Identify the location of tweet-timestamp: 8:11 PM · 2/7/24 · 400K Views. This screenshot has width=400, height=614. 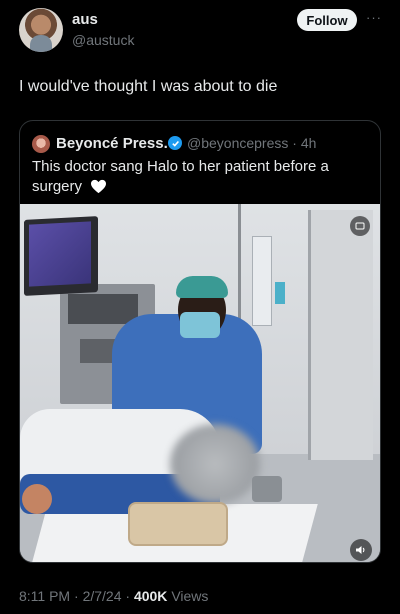
(113, 596).